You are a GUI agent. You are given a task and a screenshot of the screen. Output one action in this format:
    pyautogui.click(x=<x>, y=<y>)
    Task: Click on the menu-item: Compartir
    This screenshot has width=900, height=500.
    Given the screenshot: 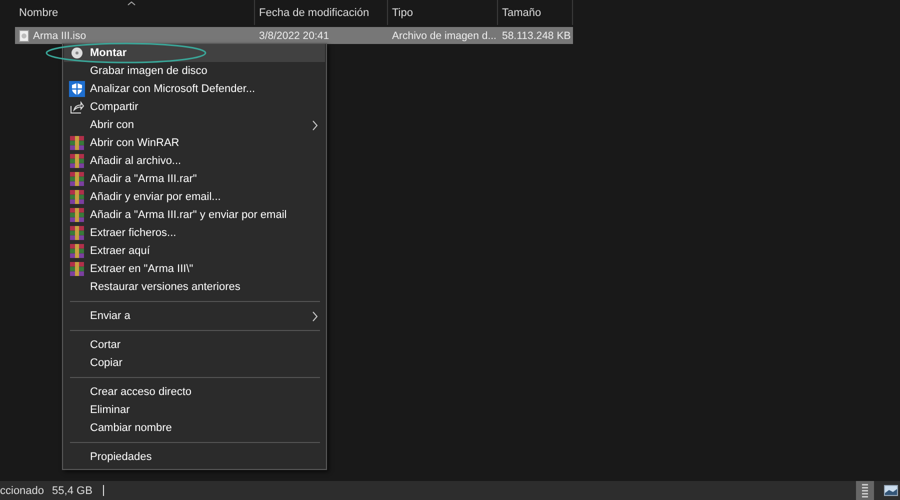 What is the action you would take?
    pyautogui.click(x=194, y=107)
    